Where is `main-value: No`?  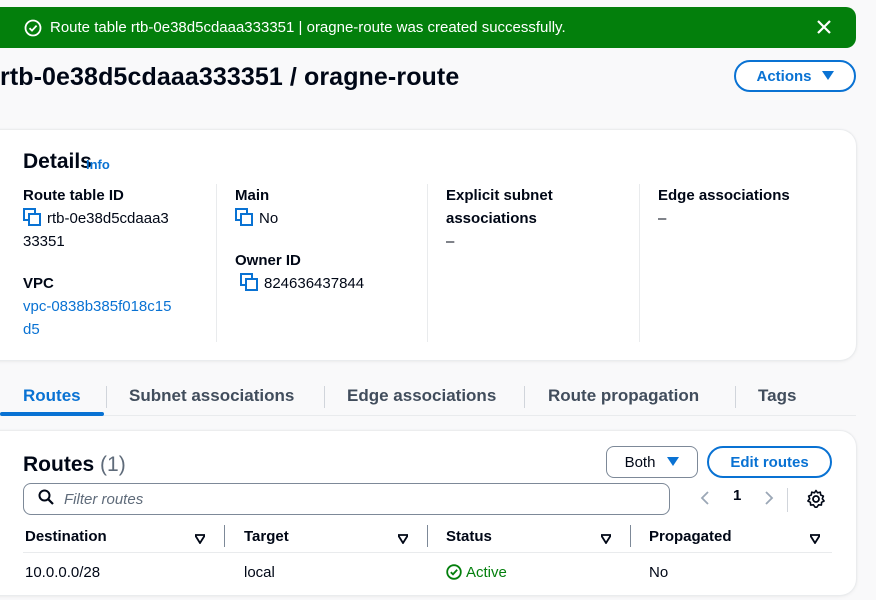
main-value: No is located at coordinates (299, 218).